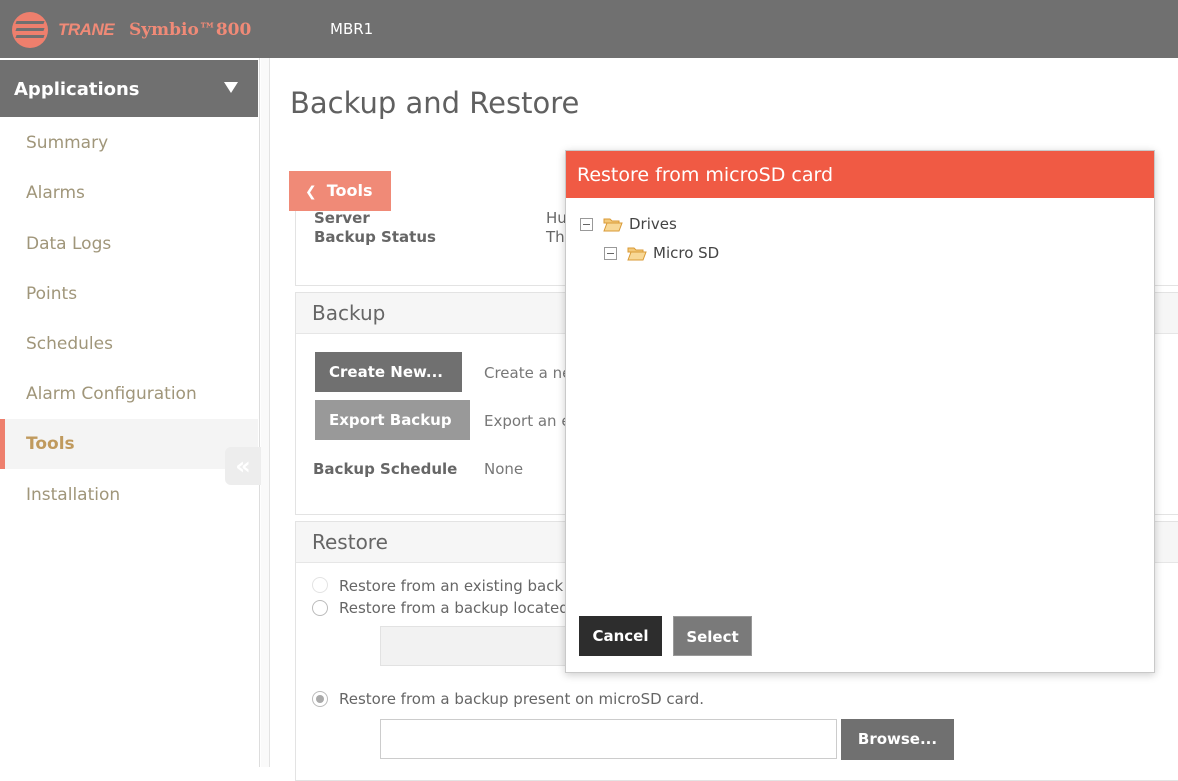  Describe the element at coordinates (435, 103) in the screenshot. I see `page-title: Backup and Restore` at that location.